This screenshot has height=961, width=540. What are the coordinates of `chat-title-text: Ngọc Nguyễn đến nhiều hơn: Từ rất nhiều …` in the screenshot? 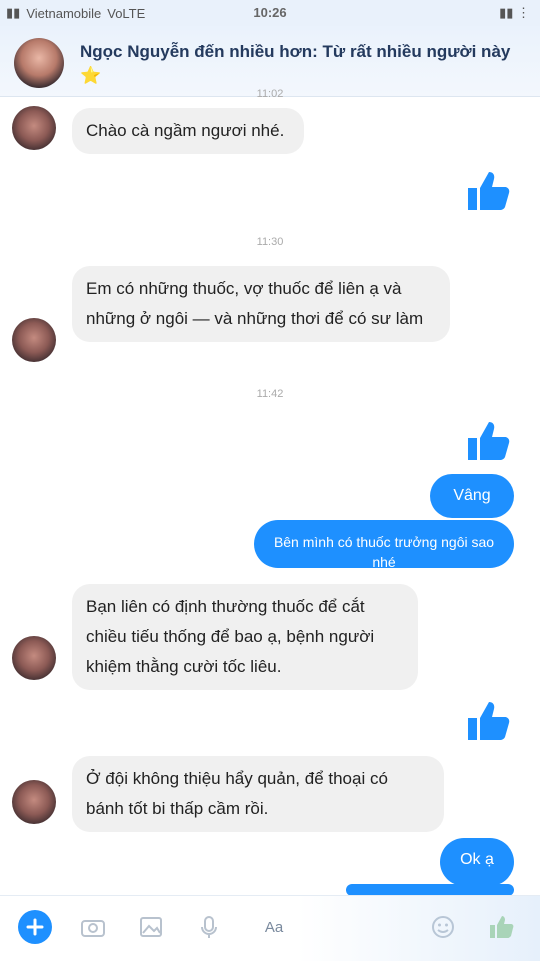 It's located at (295, 51).